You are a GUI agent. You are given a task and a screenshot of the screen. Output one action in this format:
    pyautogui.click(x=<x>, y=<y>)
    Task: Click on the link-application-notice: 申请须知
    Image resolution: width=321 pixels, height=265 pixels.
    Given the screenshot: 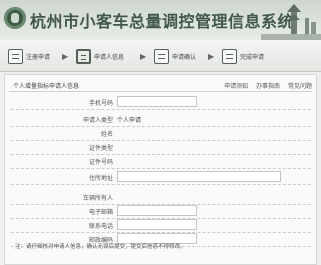 What is the action you would take?
    pyautogui.click(x=236, y=86)
    